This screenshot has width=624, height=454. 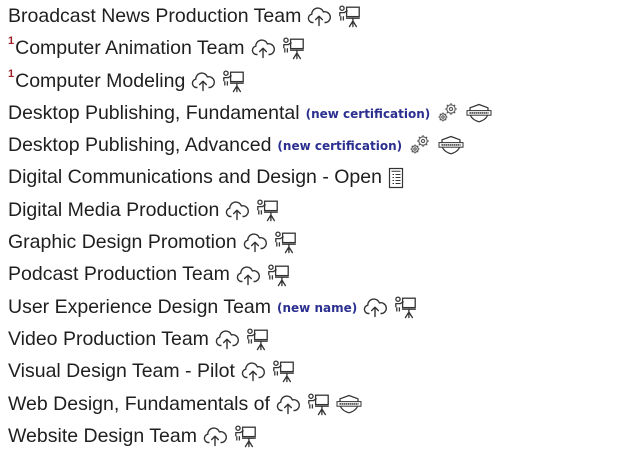 What do you see at coordinates (130, 48) in the screenshot?
I see `event-name: Computer Animation Team` at bounding box center [130, 48].